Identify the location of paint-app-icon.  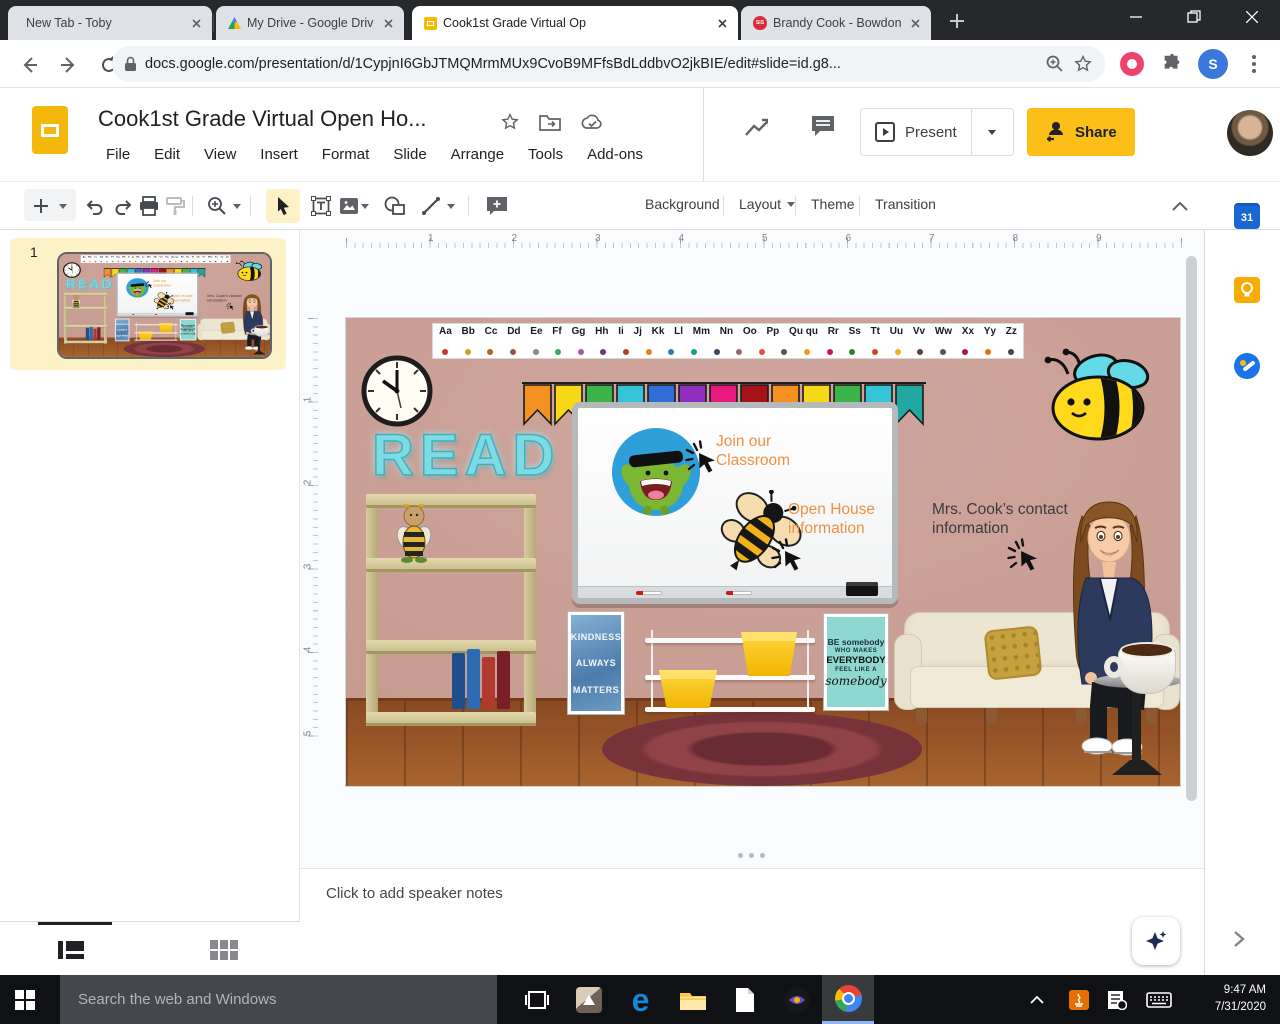
(588, 999).